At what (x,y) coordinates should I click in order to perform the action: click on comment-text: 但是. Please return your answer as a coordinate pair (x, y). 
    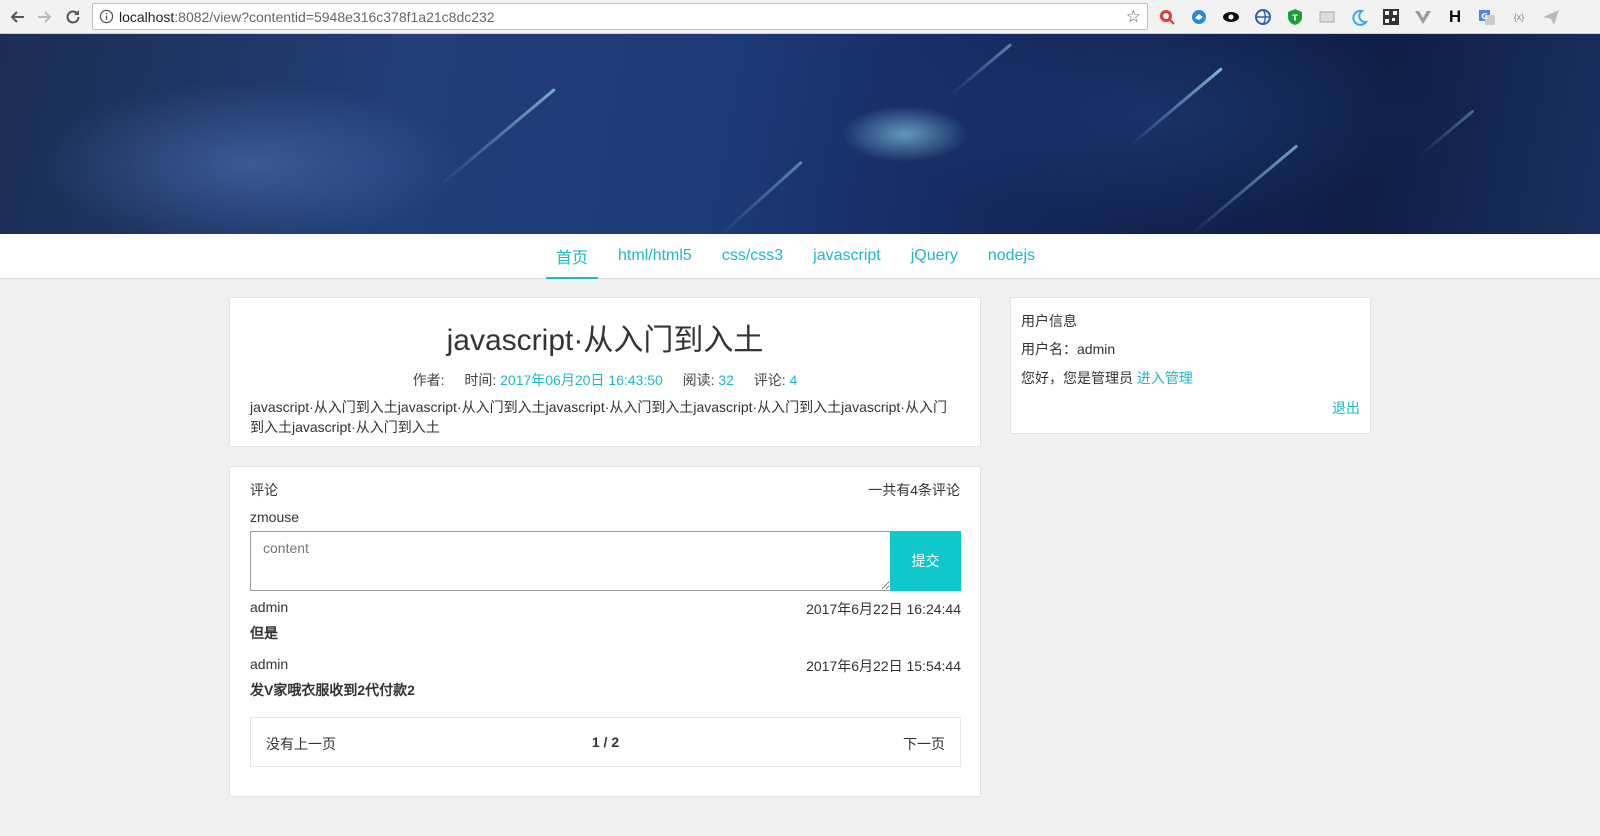
    Looking at the image, I should click on (264, 633).